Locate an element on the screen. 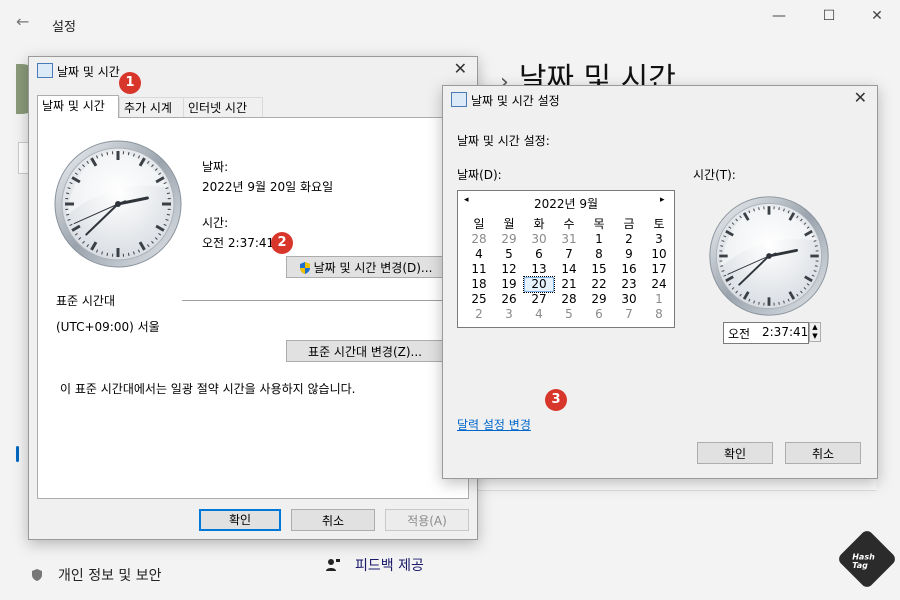 The height and width of the screenshot is (600, 900). calendar-settings-link: 달력 설정 변경 is located at coordinates (494, 424).